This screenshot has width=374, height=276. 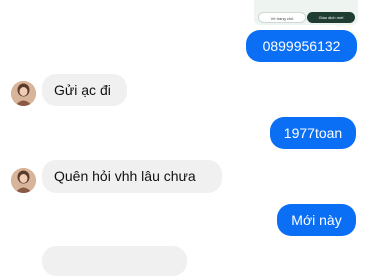 I want to click on outgoing-message: 1977toan, so click(x=313, y=133).